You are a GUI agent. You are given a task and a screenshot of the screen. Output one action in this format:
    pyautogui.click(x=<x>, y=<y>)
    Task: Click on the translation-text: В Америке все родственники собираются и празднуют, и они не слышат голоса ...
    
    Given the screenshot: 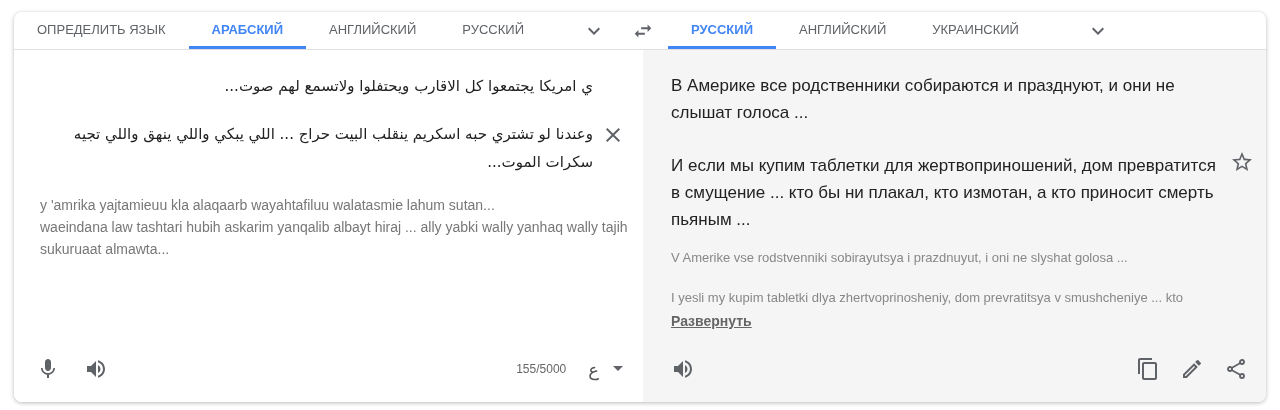 What is the action you would take?
    pyautogui.click(x=923, y=99)
    